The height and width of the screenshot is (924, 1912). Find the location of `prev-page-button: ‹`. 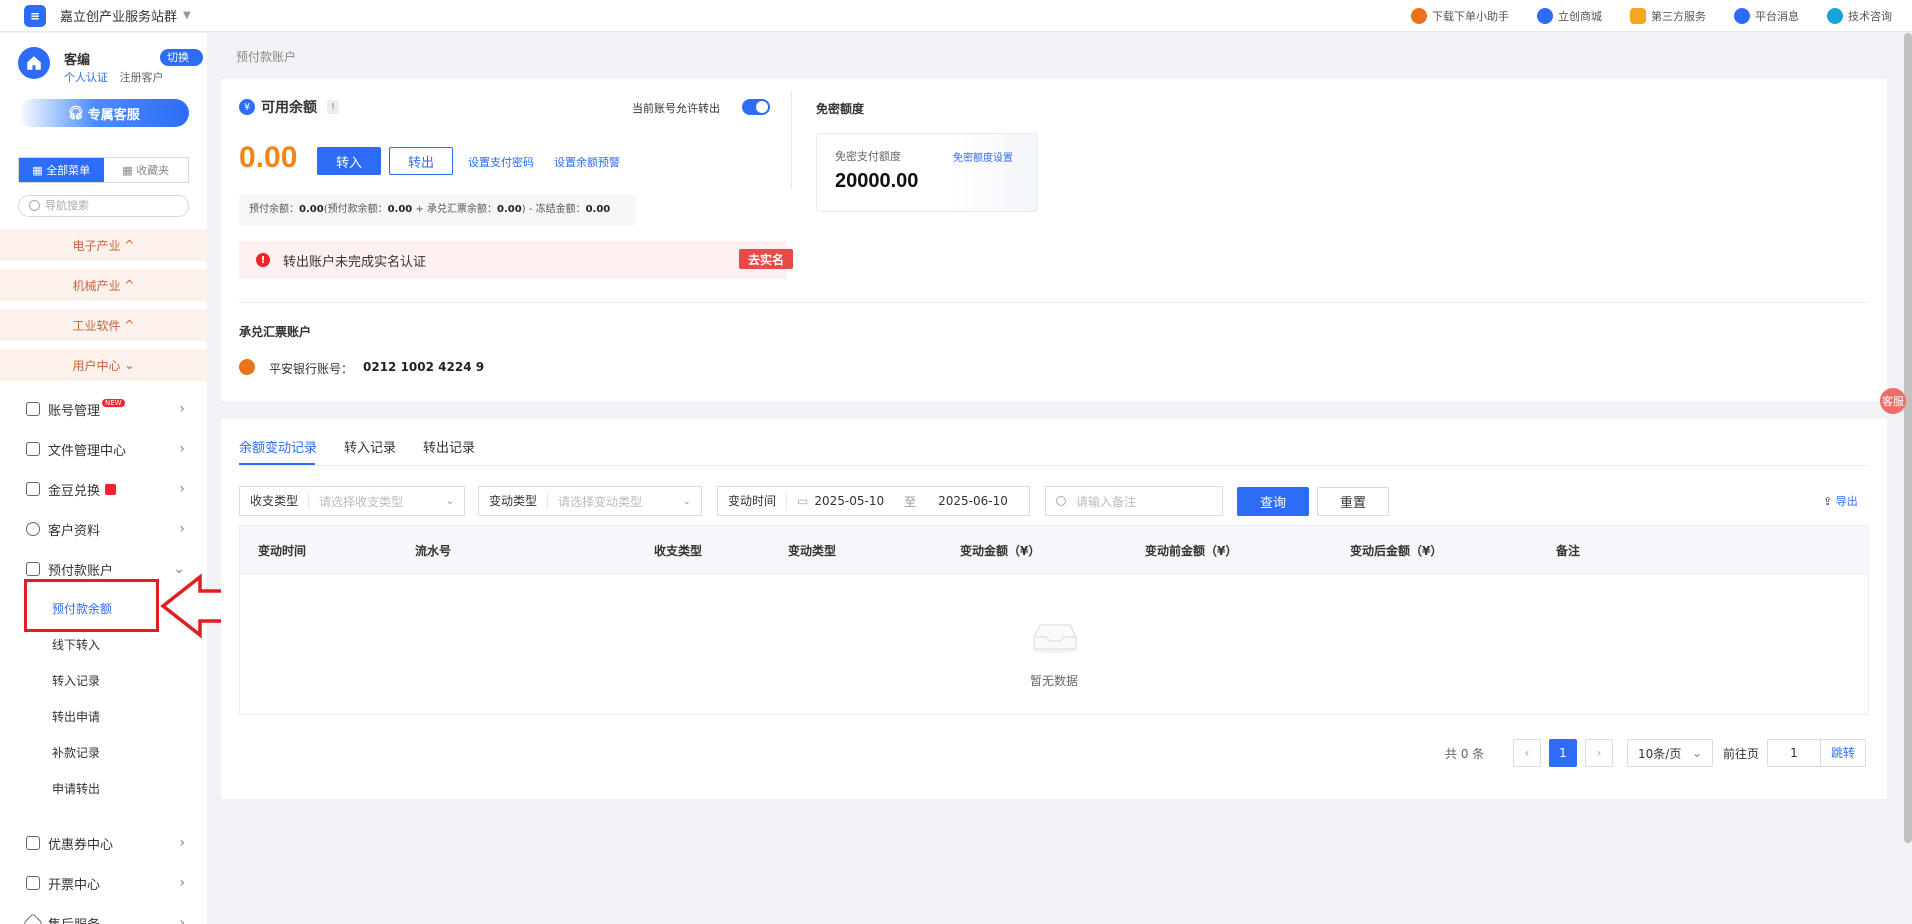

prev-page-button: ‹ is located at coordinates (1527, 753).